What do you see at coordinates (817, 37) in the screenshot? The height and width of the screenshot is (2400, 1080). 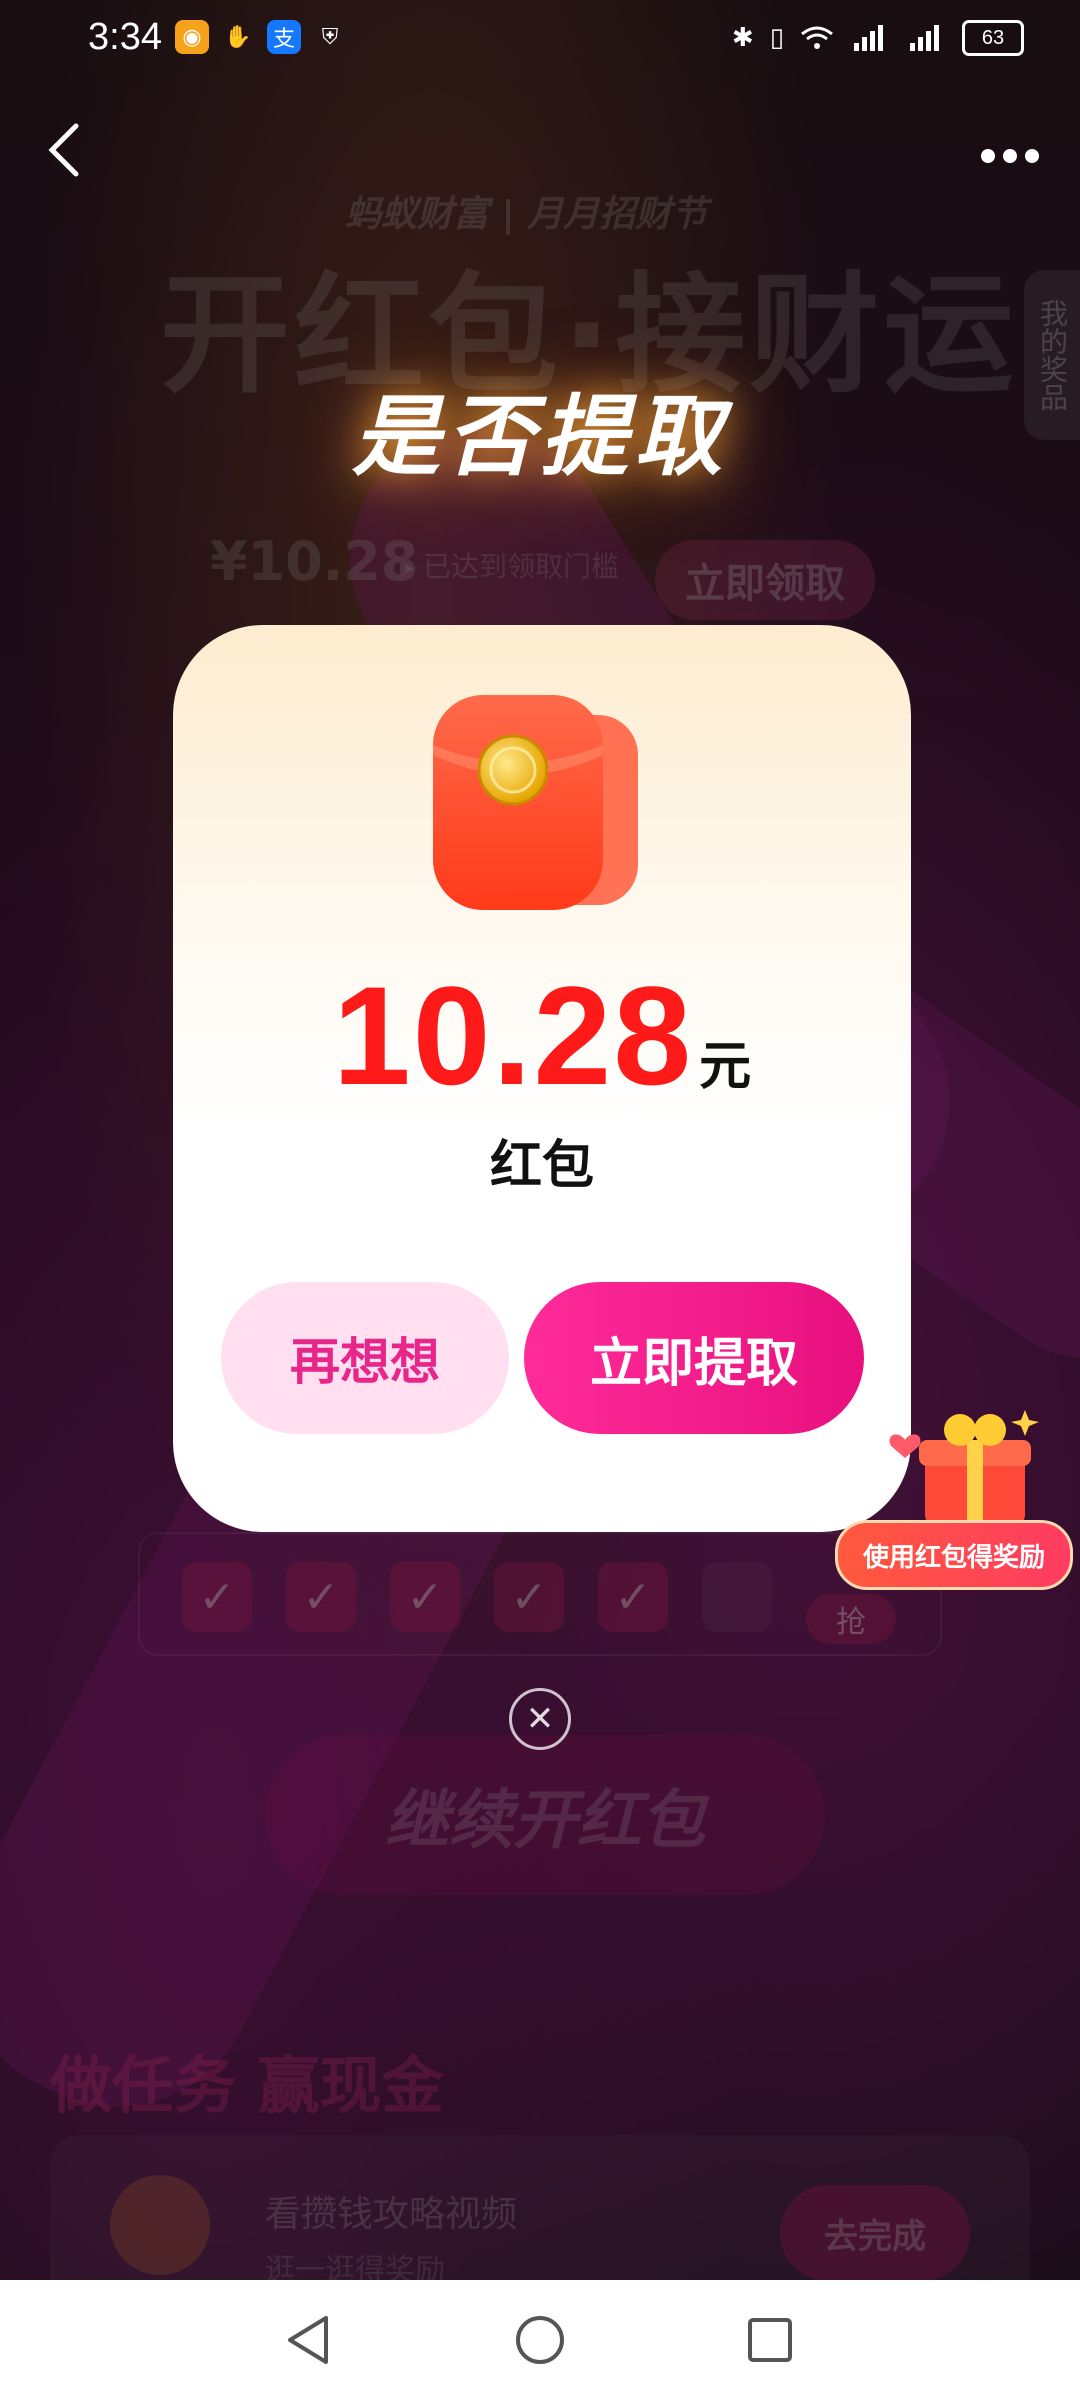 I see `wifi-icon` at bounding box center [817, 37].